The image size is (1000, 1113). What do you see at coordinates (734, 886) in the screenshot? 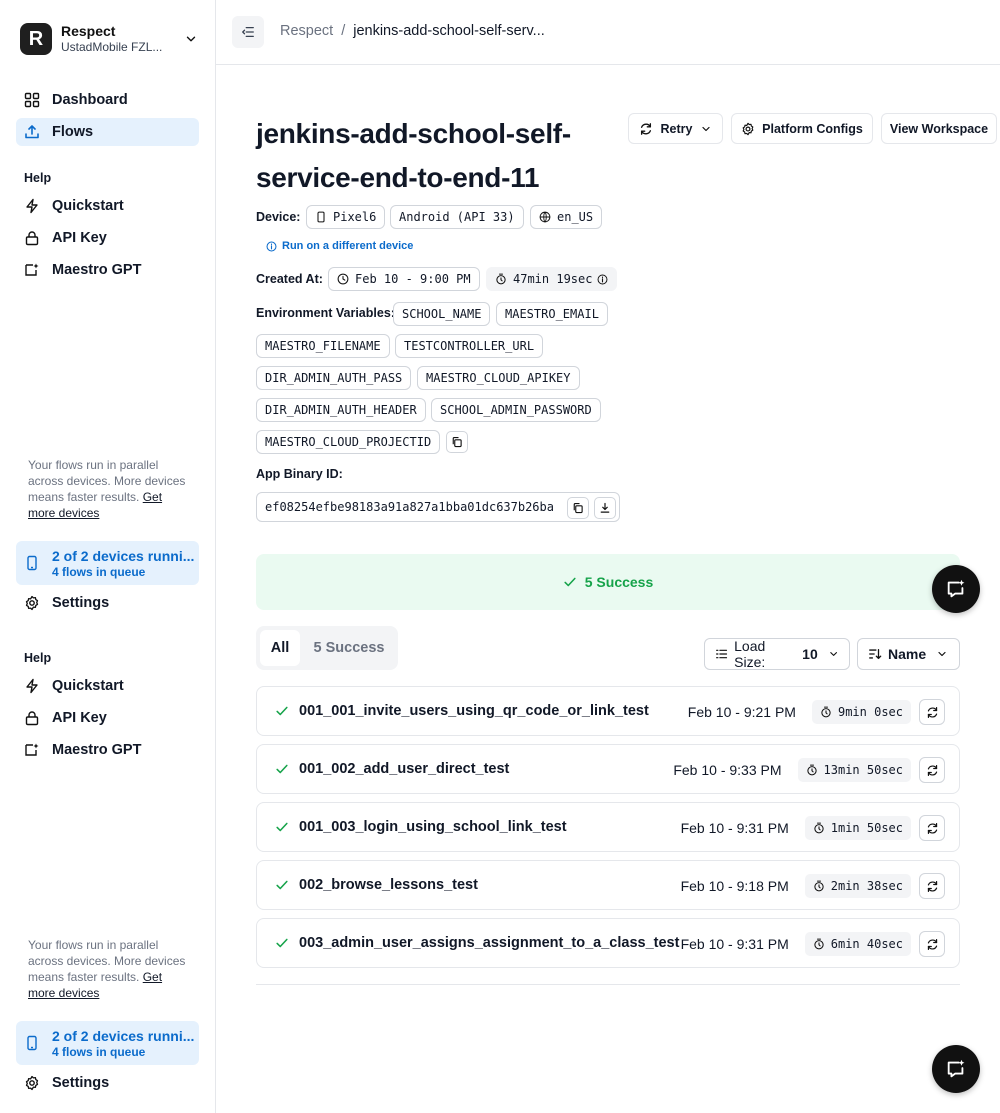
I see `flow-date: Feb 10 - 9:18 PM` at bounding box center [734, 886].